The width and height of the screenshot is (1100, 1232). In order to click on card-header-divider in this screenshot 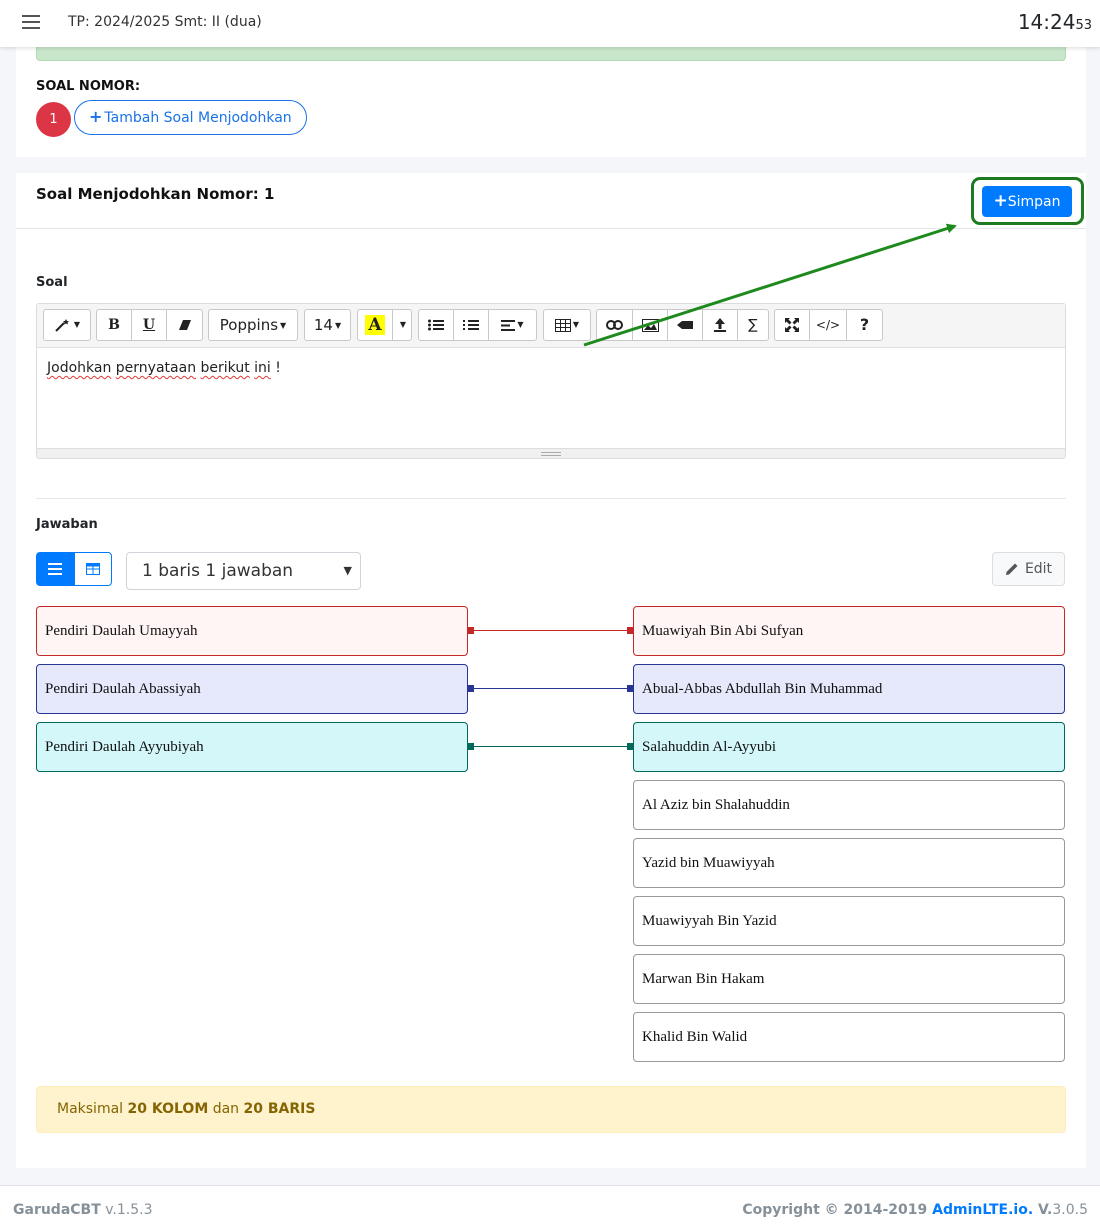, I will do `click(551, 228)`.